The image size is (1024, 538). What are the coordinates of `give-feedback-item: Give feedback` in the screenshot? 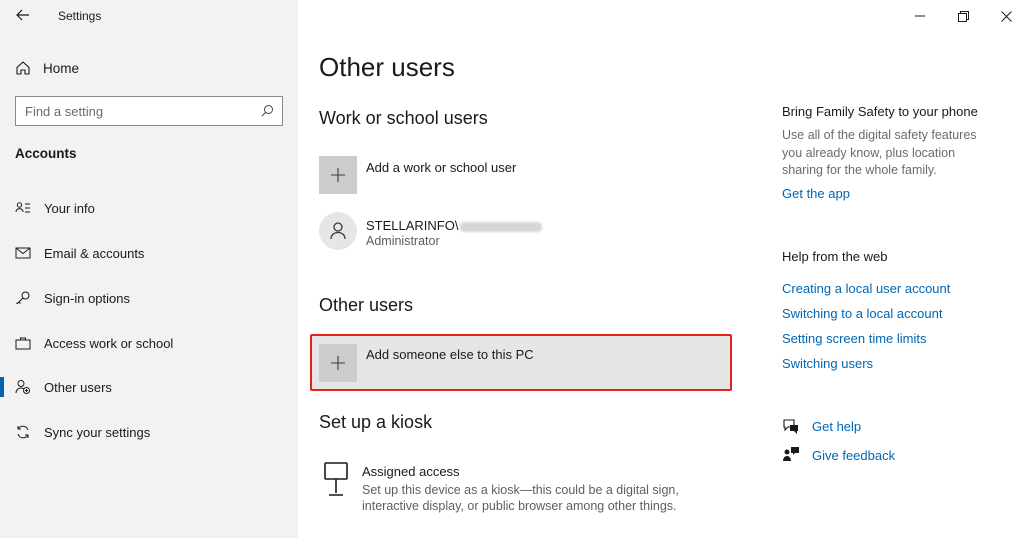 It's located at (838, 455).